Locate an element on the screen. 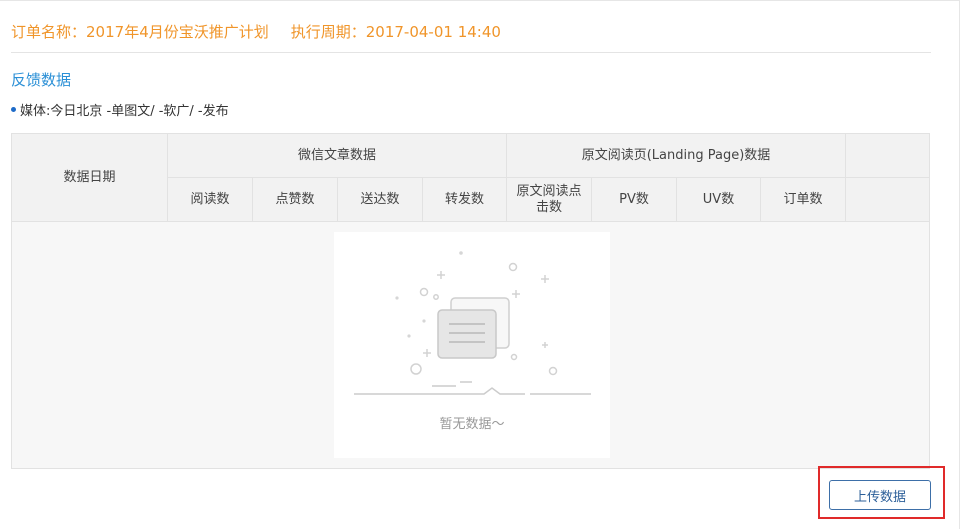  col-header-pv: PV数 is located at coordinates (634, 200).